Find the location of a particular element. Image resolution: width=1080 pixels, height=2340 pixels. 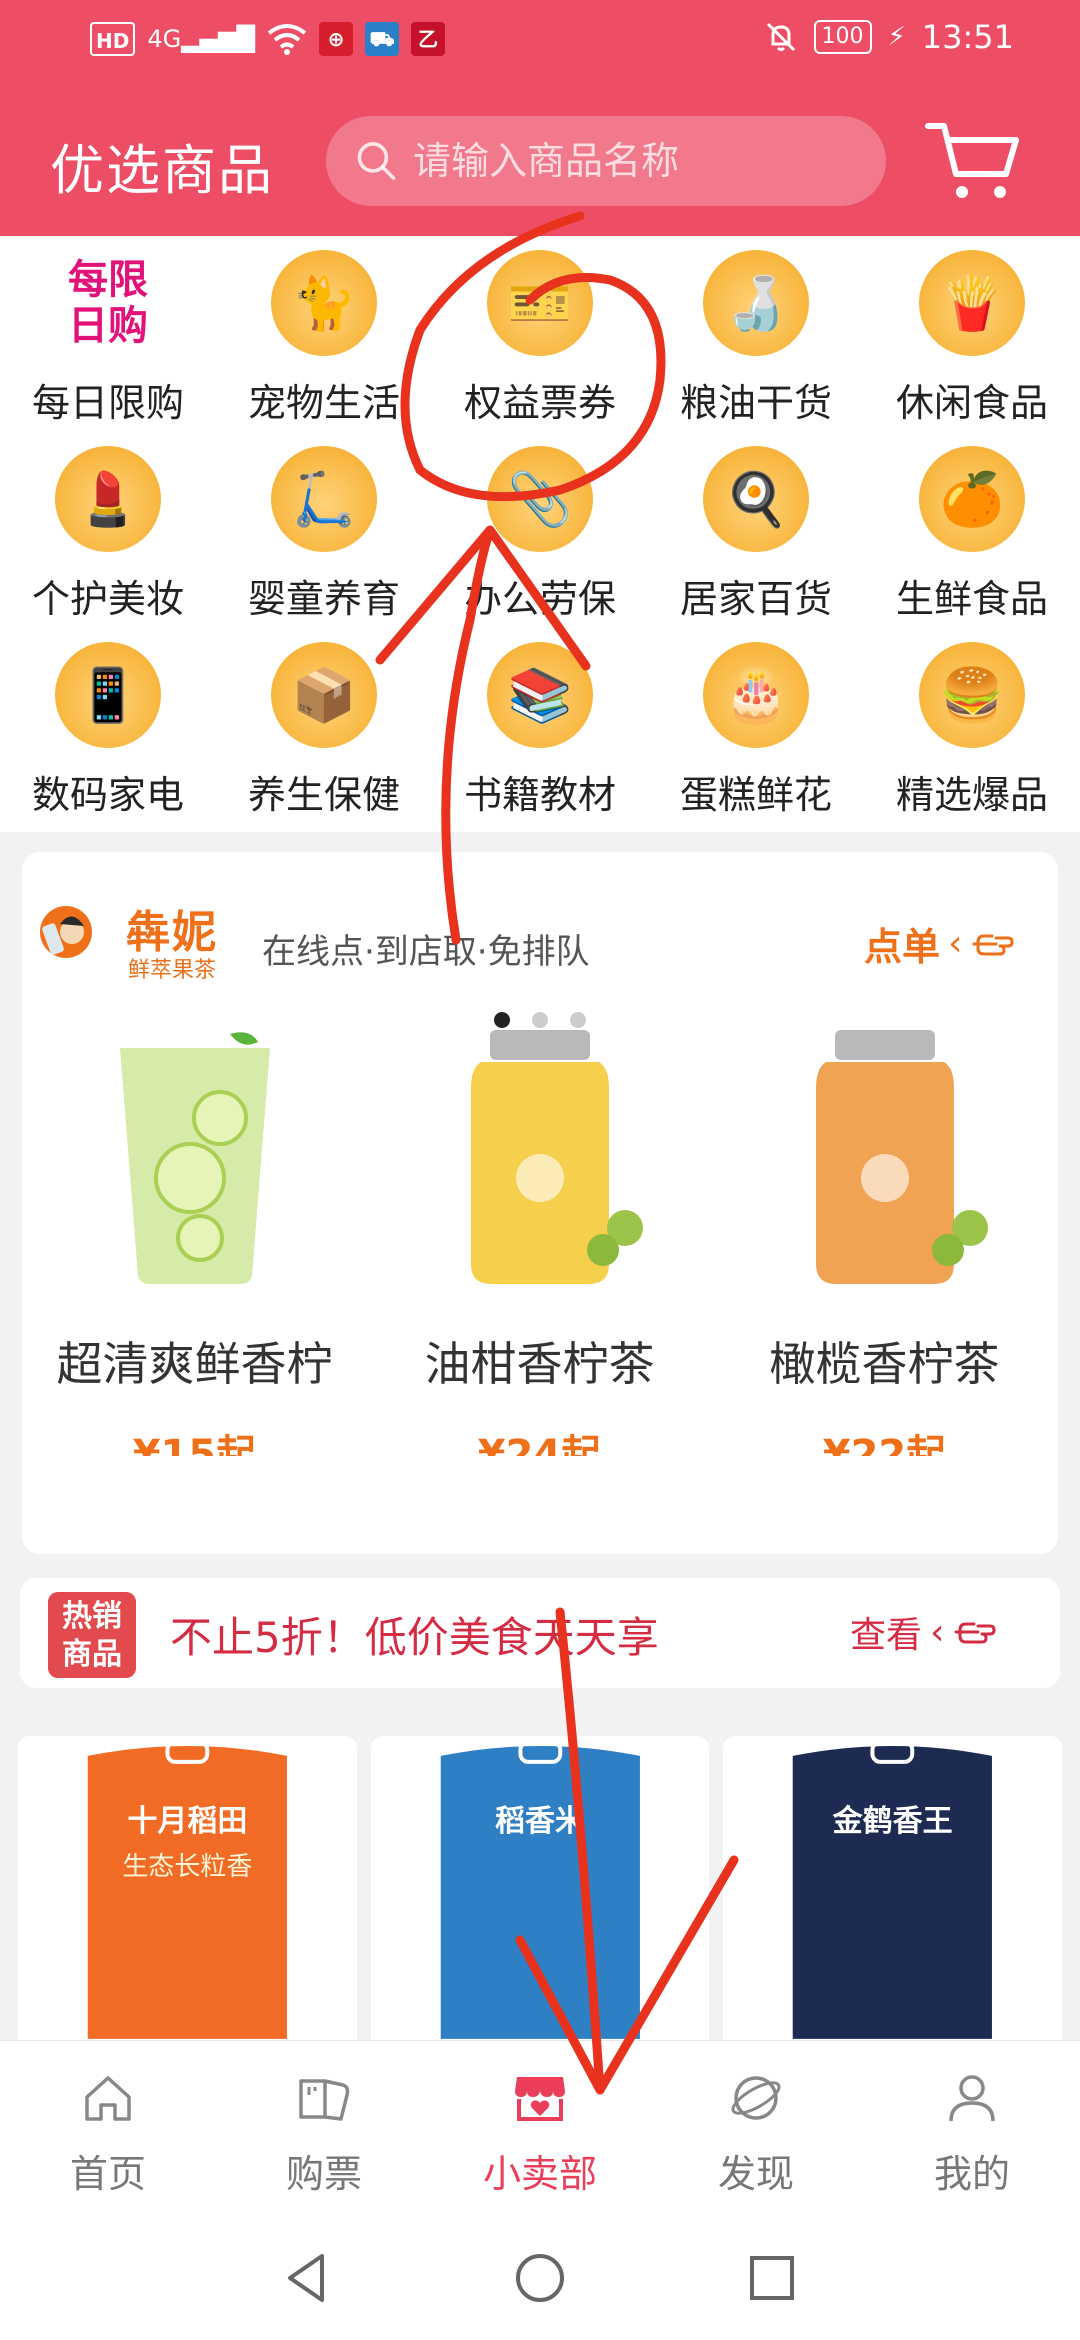

hd-badge: HD is located at coordinates (113, 39).